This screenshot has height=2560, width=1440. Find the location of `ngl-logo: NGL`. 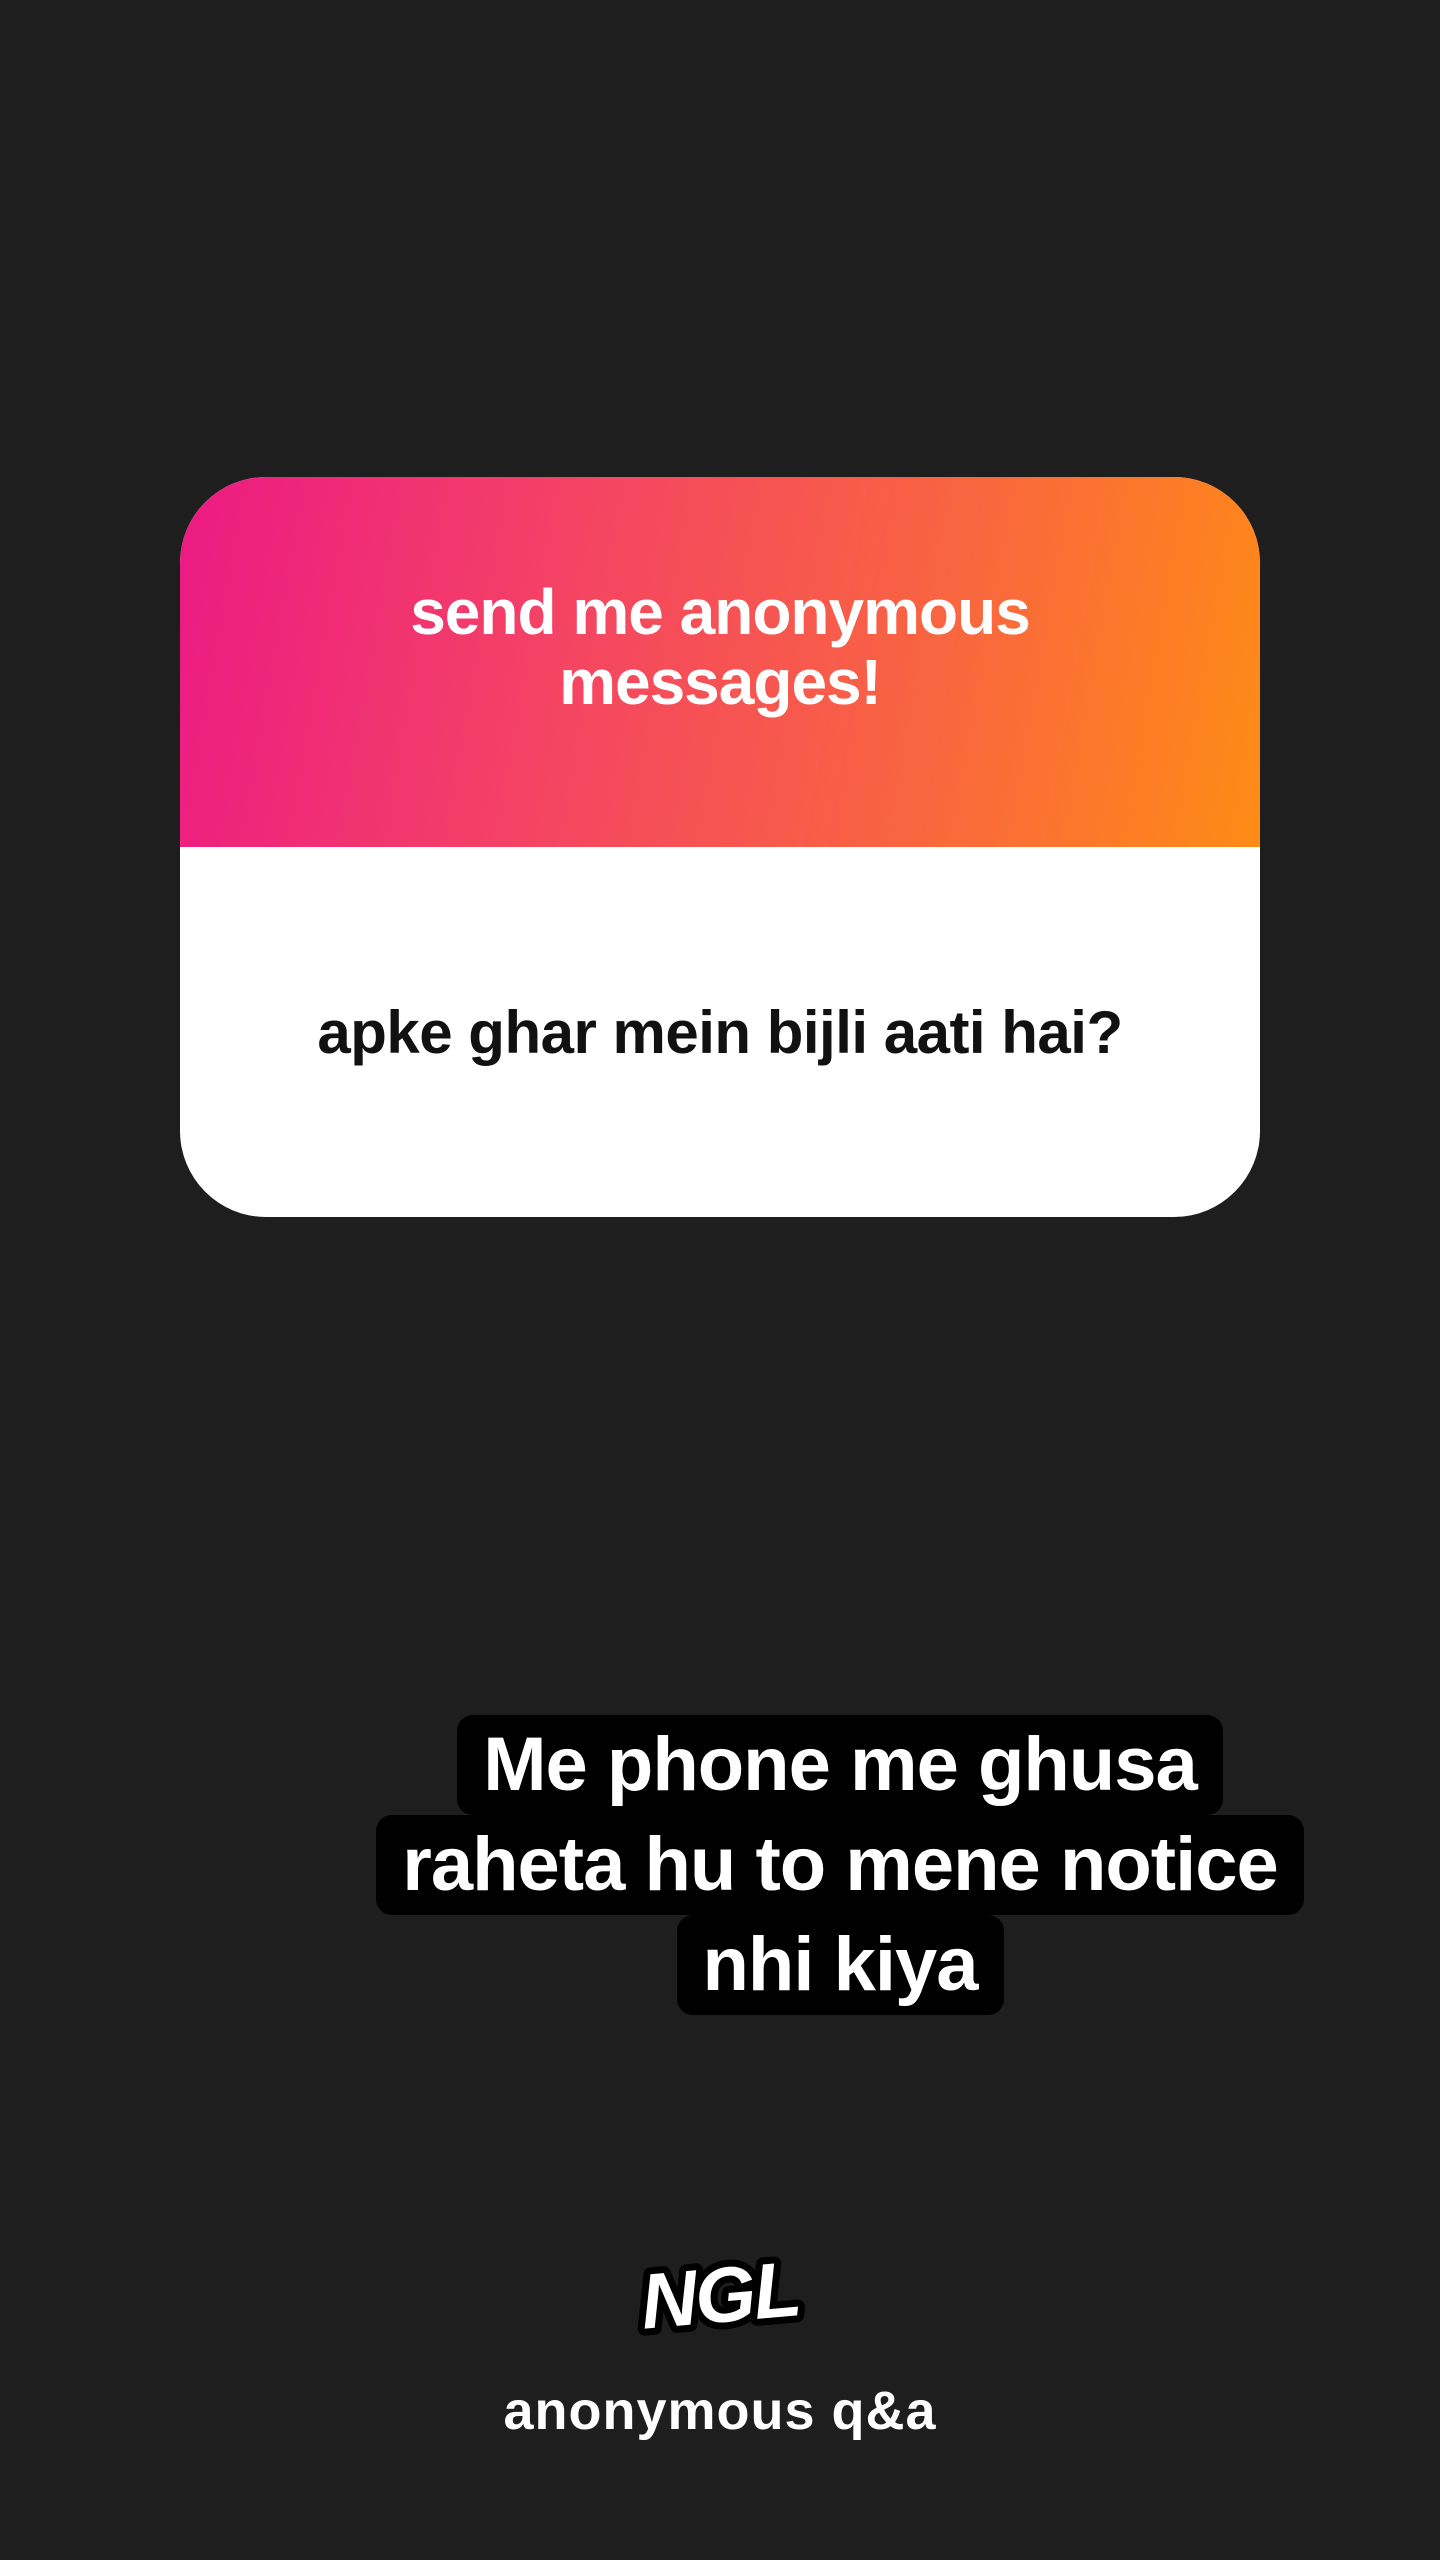

ngl-logo: NGL is located at coordinates (720, 2295).